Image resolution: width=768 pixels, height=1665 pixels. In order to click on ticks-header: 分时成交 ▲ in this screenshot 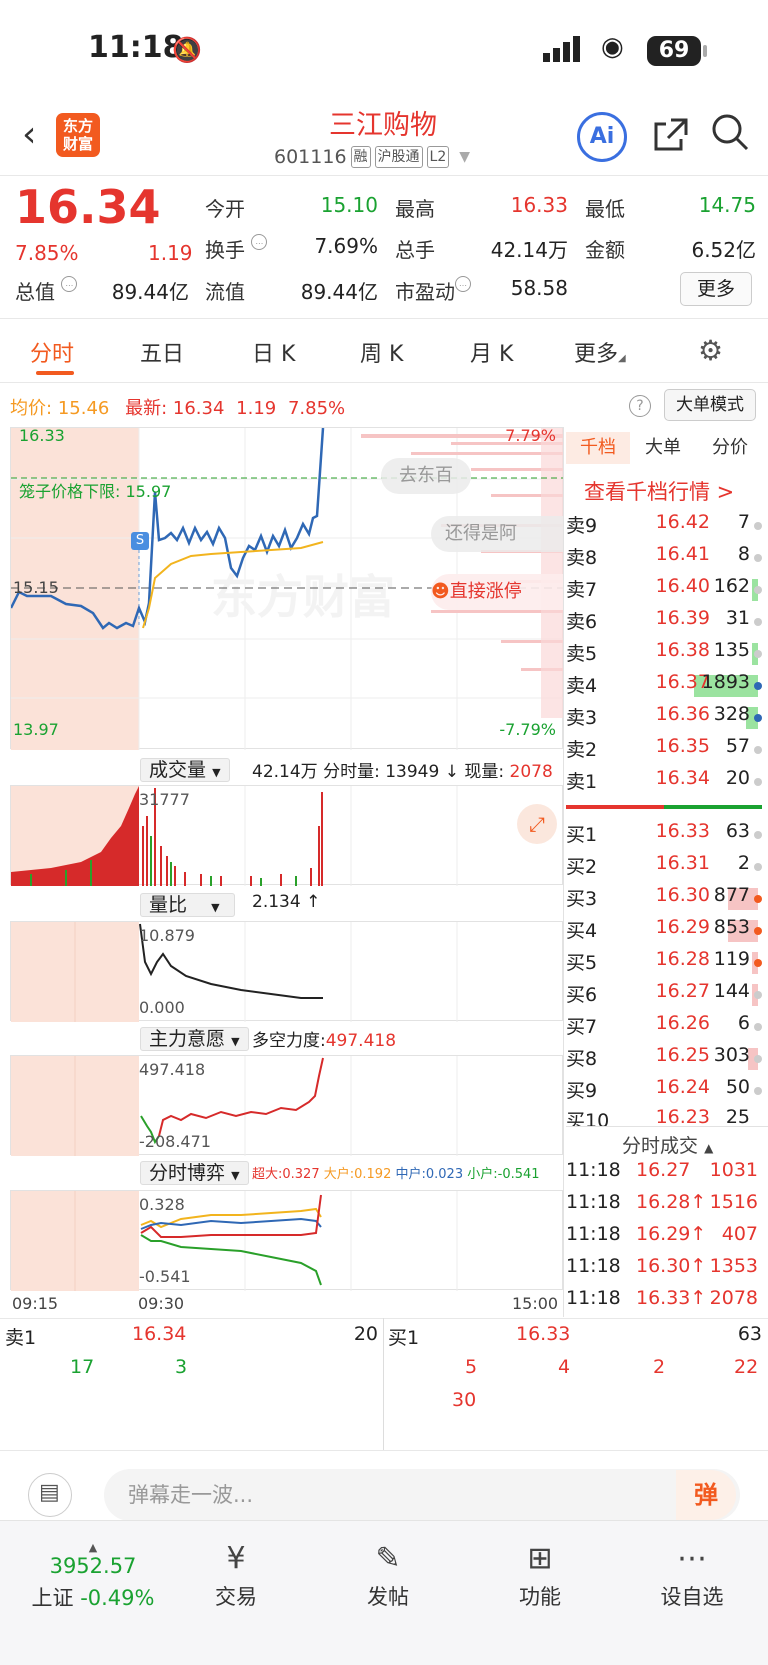, I will do `click(667, 1142)`.